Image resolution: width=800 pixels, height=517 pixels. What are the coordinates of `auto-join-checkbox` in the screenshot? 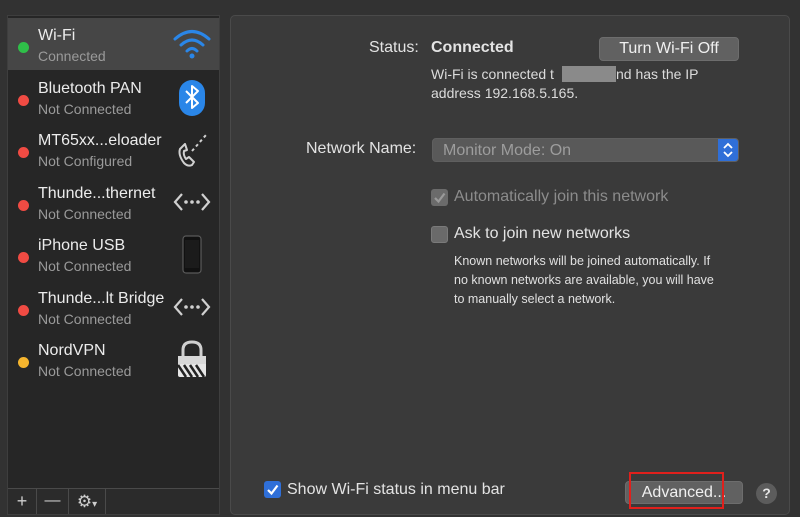 It's located at (439, 197).